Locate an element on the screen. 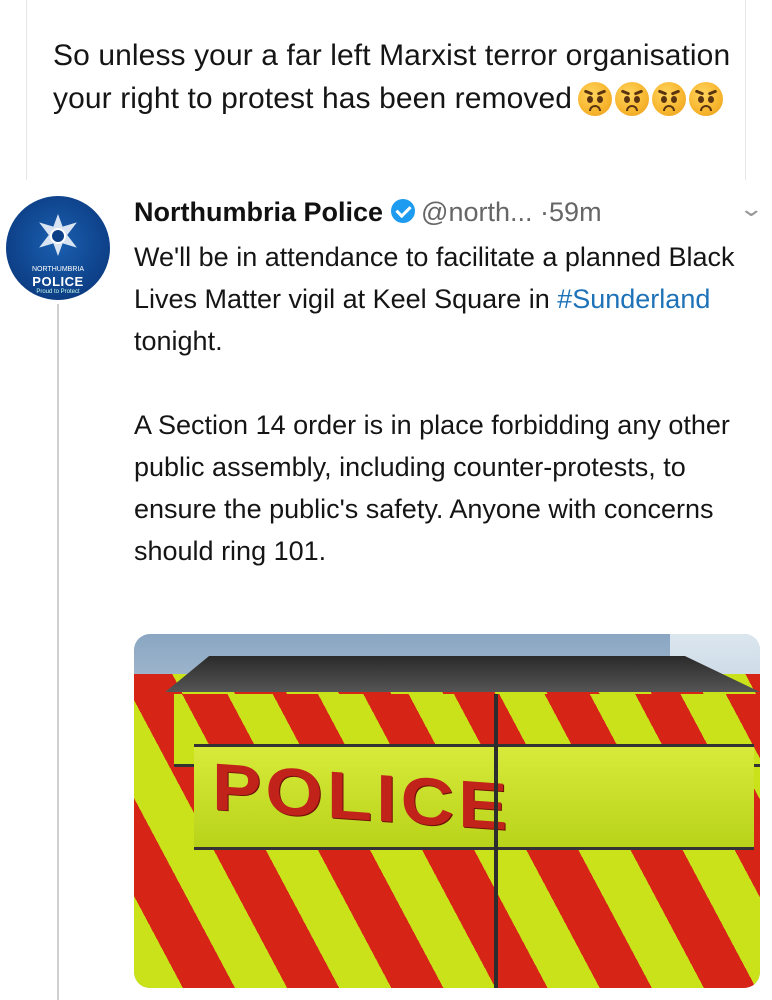 Image resolution: width=772 pixels, height=1000 pixels. avatar-line2: POLICE is located at coordinates (58, 281).